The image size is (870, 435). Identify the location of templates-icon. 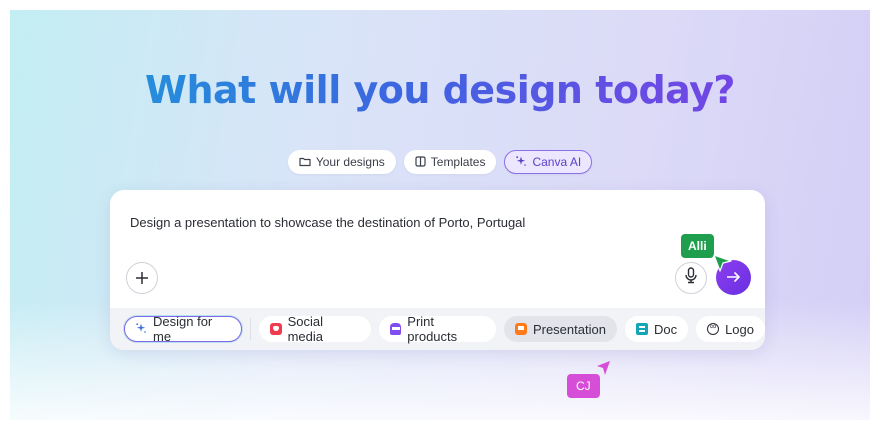
(420, 162).